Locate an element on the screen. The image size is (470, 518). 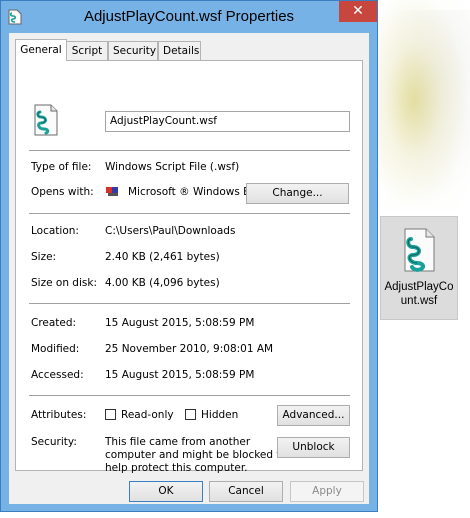
security-message-line: computer and might be blocked to is located at coordinates (196, 455).